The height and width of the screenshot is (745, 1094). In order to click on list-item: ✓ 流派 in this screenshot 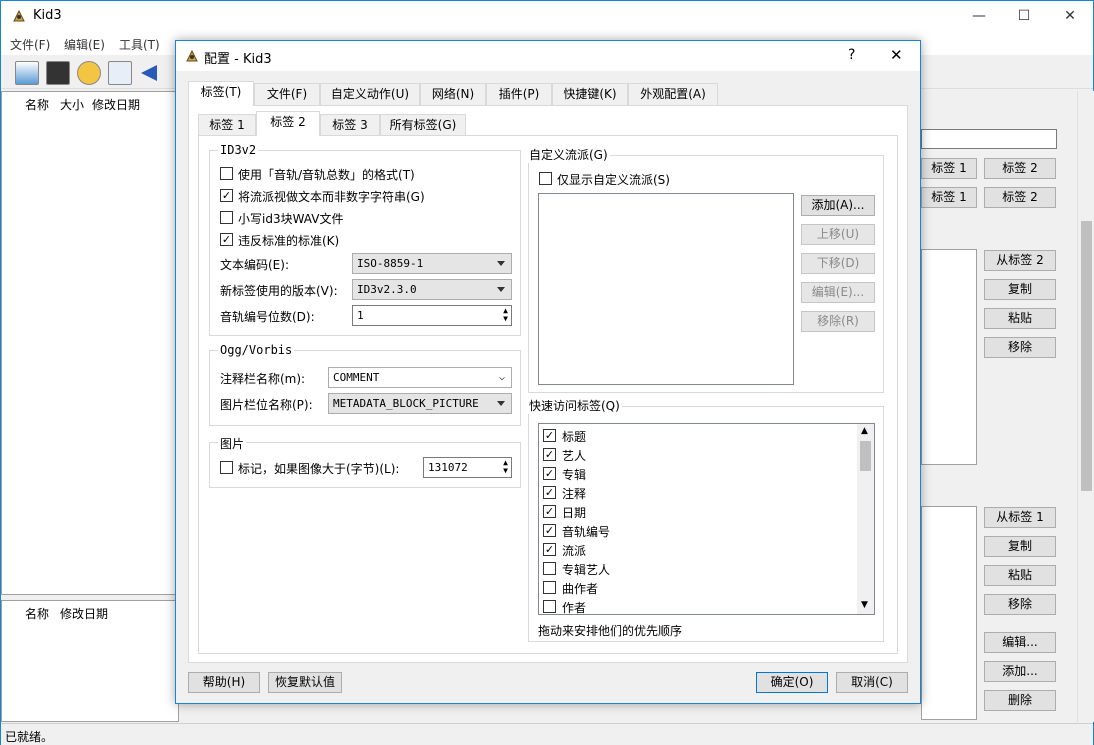, I will do `click(698, 549)`.